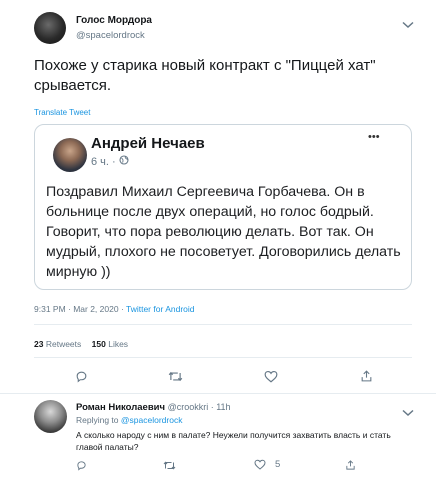 The height and width of the screenshot is (488, 436). I want to click on reply-time: · 11h, so click(221, 407).